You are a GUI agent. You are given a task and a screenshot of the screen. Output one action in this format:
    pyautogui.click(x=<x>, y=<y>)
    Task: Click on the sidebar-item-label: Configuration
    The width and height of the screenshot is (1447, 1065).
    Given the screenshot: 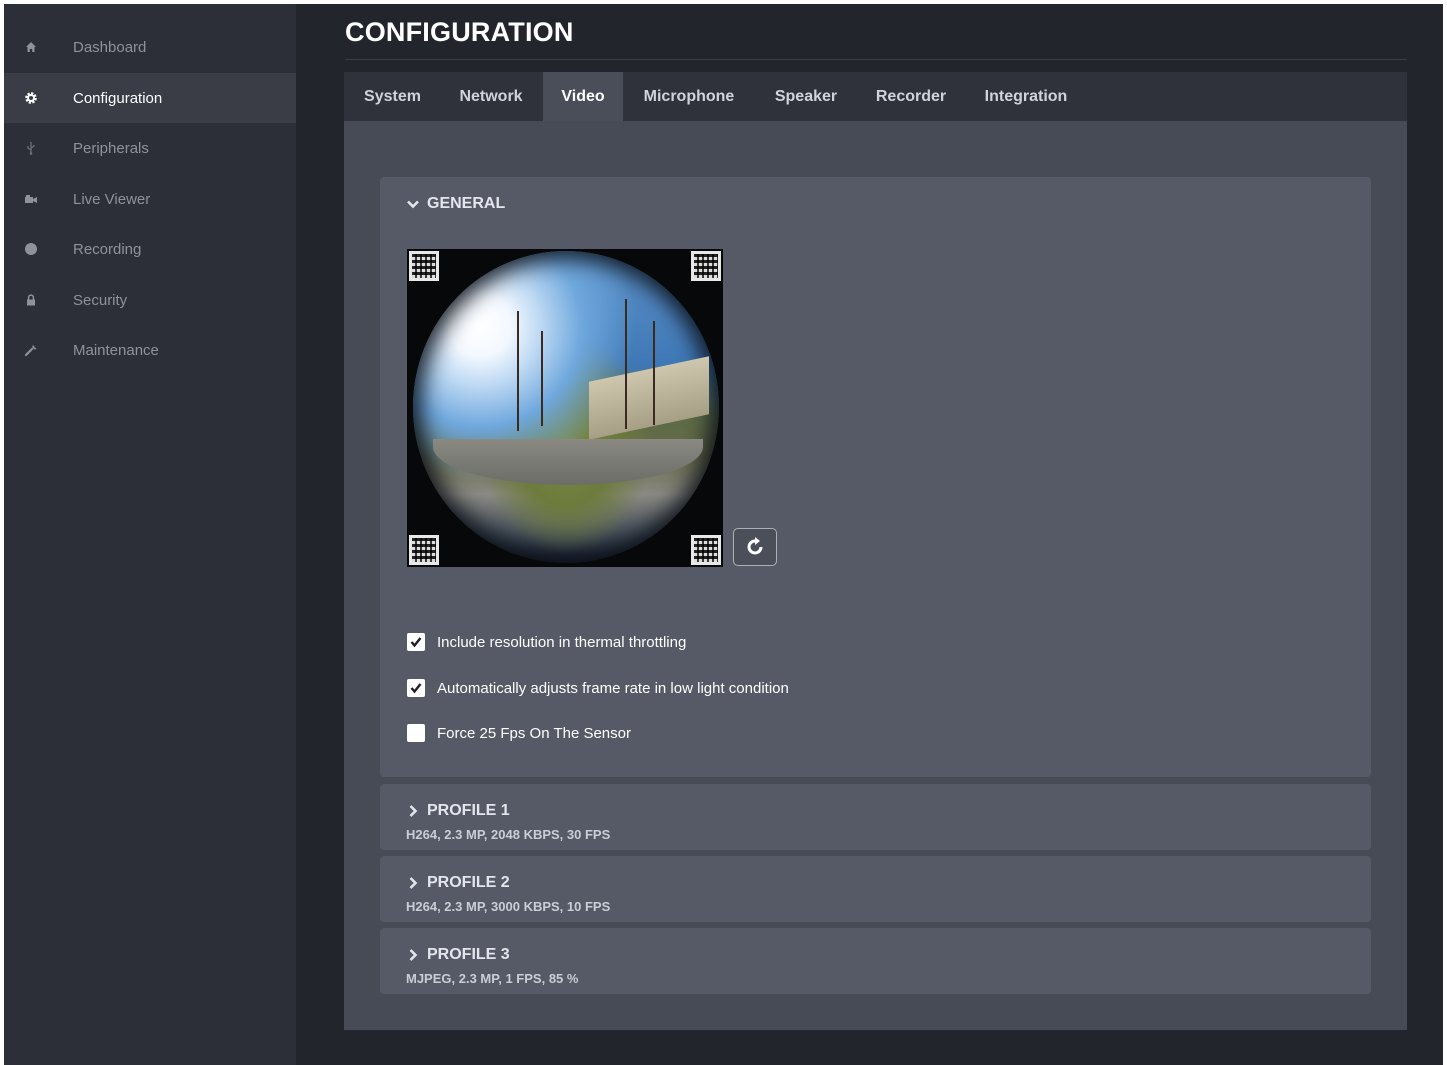 What is the action you would take?
    pyautogui.click(x=118, y=98)
    